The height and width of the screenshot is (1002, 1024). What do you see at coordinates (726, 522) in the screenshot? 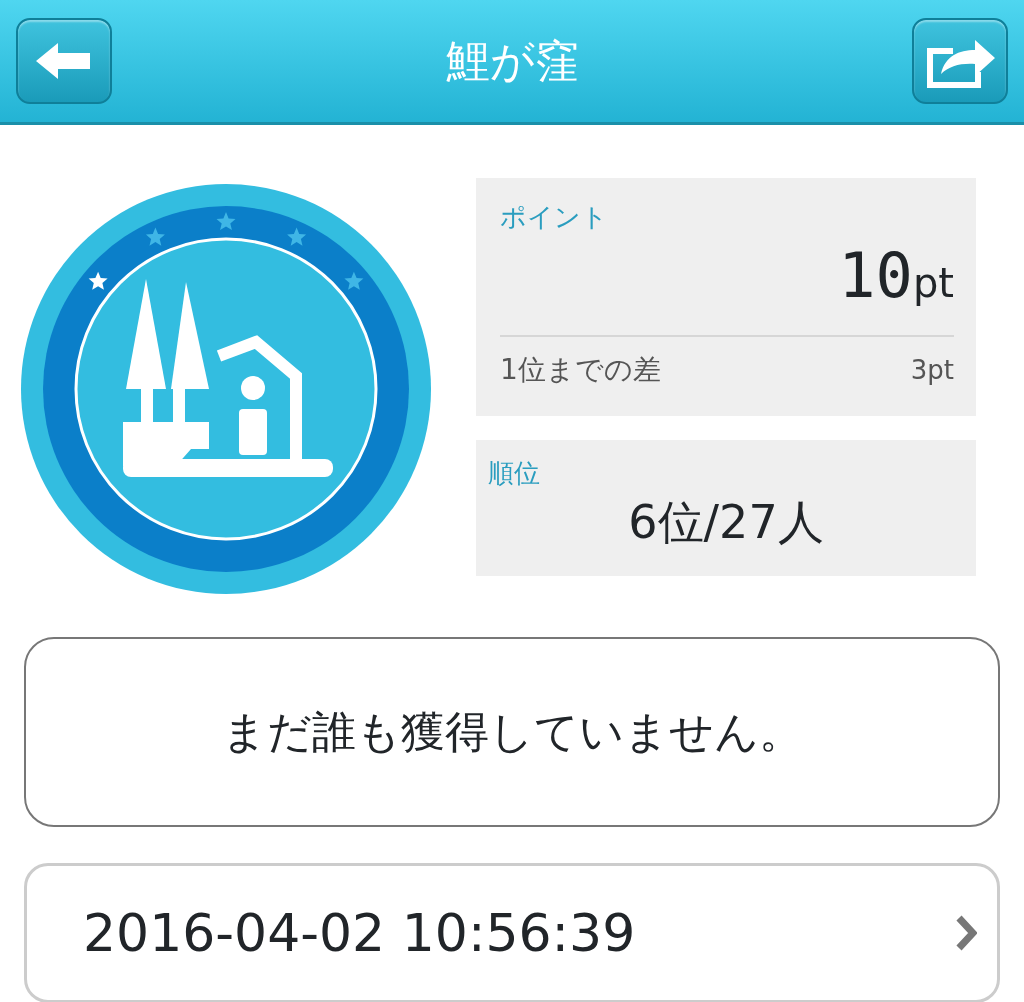
I see `rank-value: 6位/27人` at bounding box center [726, 522].